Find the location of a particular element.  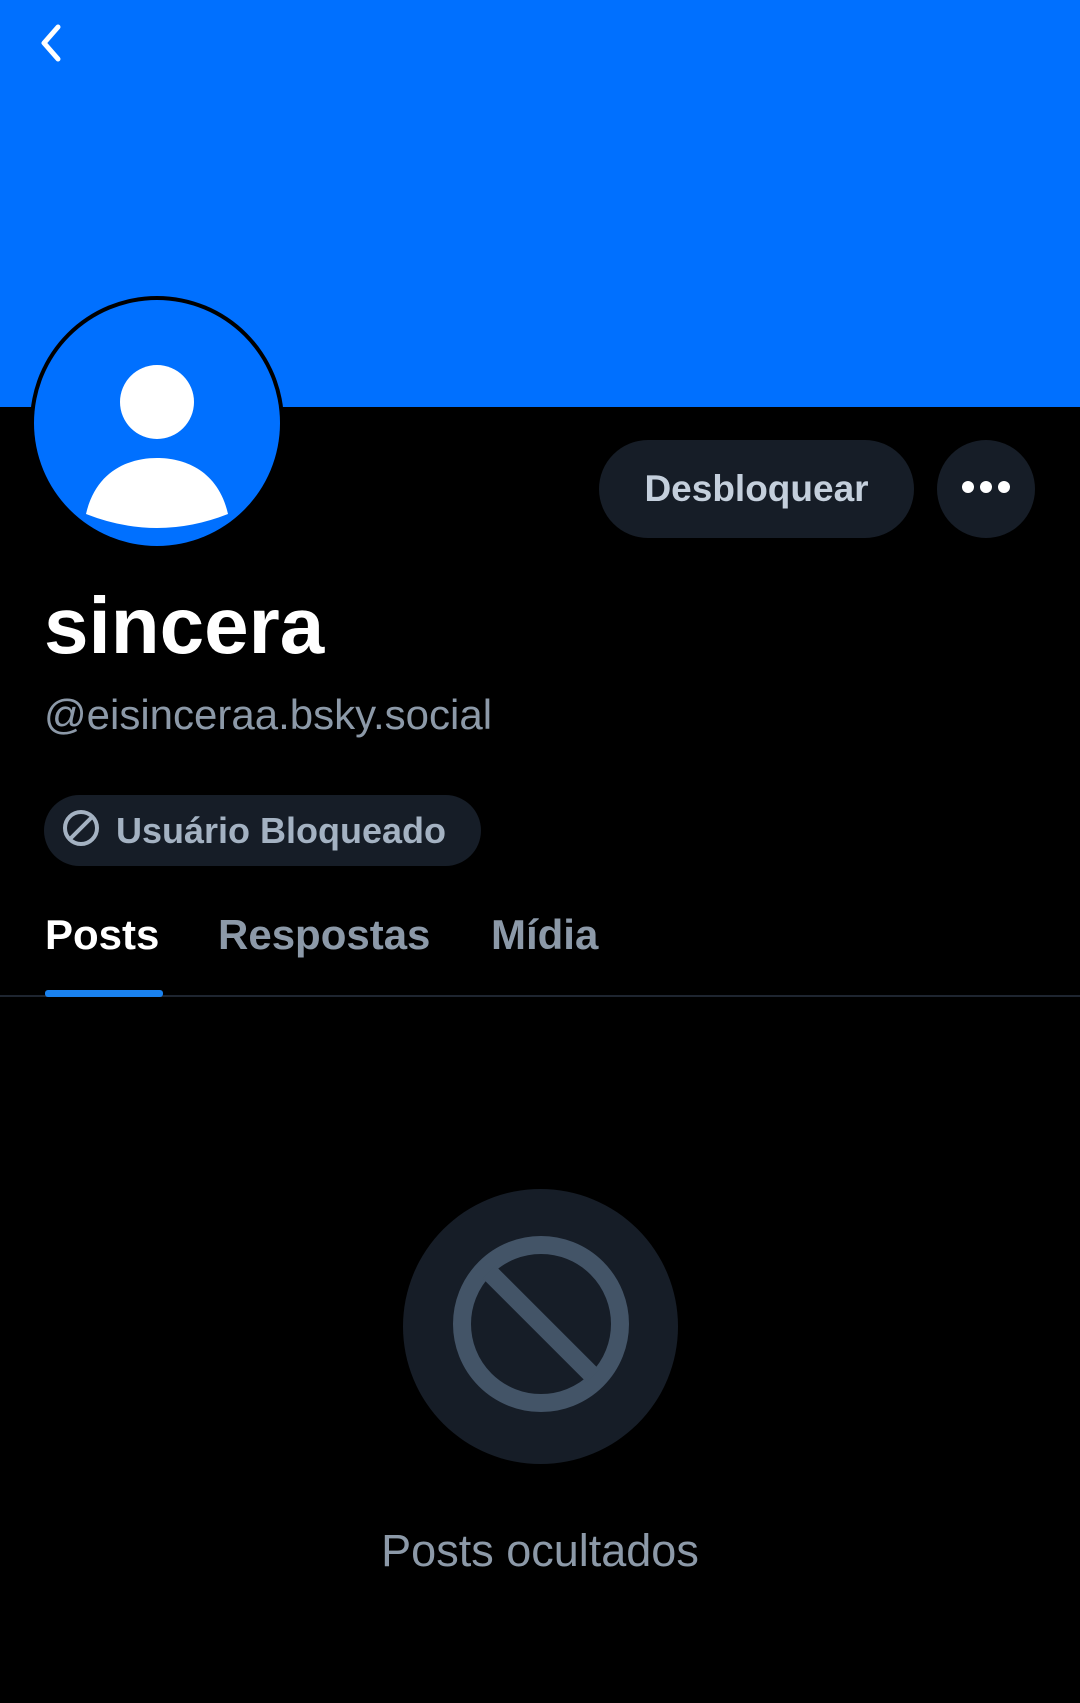

profile-tabs: Posts Respostas Mídia is located at coordinates (540, 946).